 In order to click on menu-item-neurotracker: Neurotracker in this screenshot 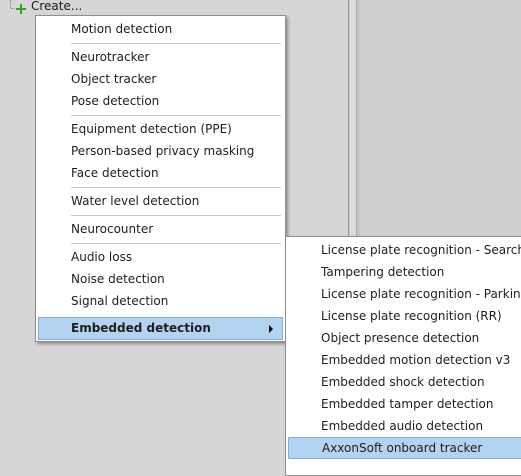, I will do `click(160, 57)`.